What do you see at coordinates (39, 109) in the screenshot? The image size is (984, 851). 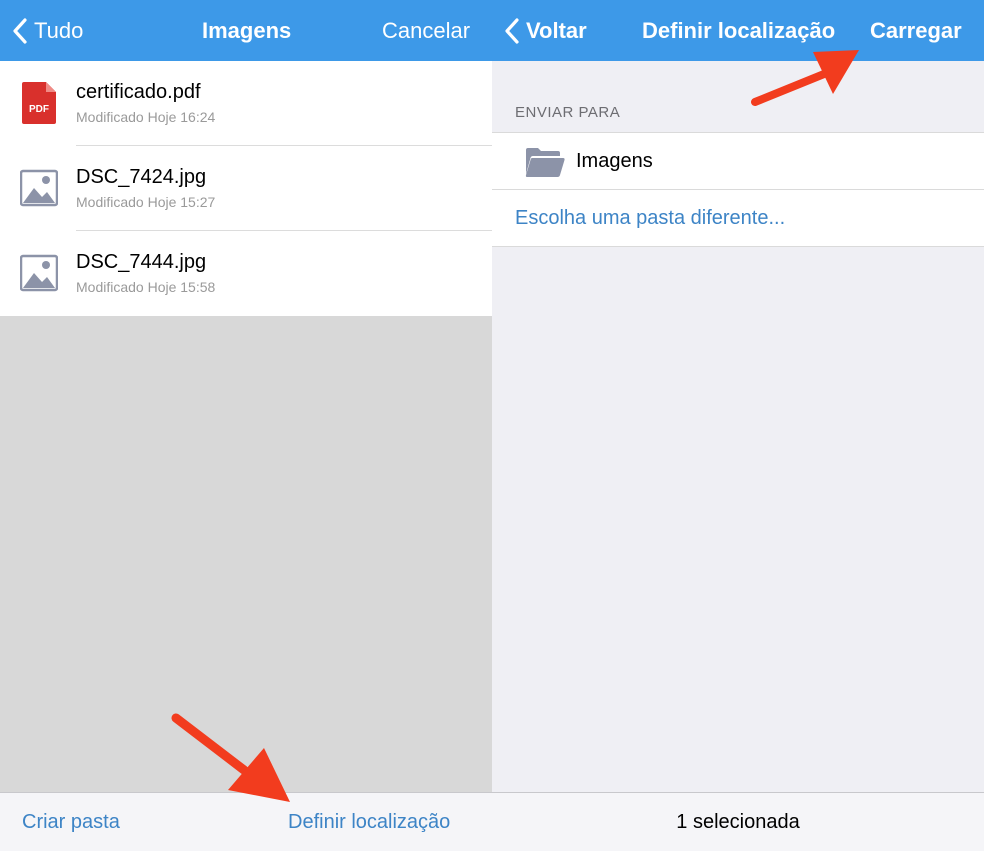 I see `pdf-icon-label: PDF` at bounding box center [39, 109].